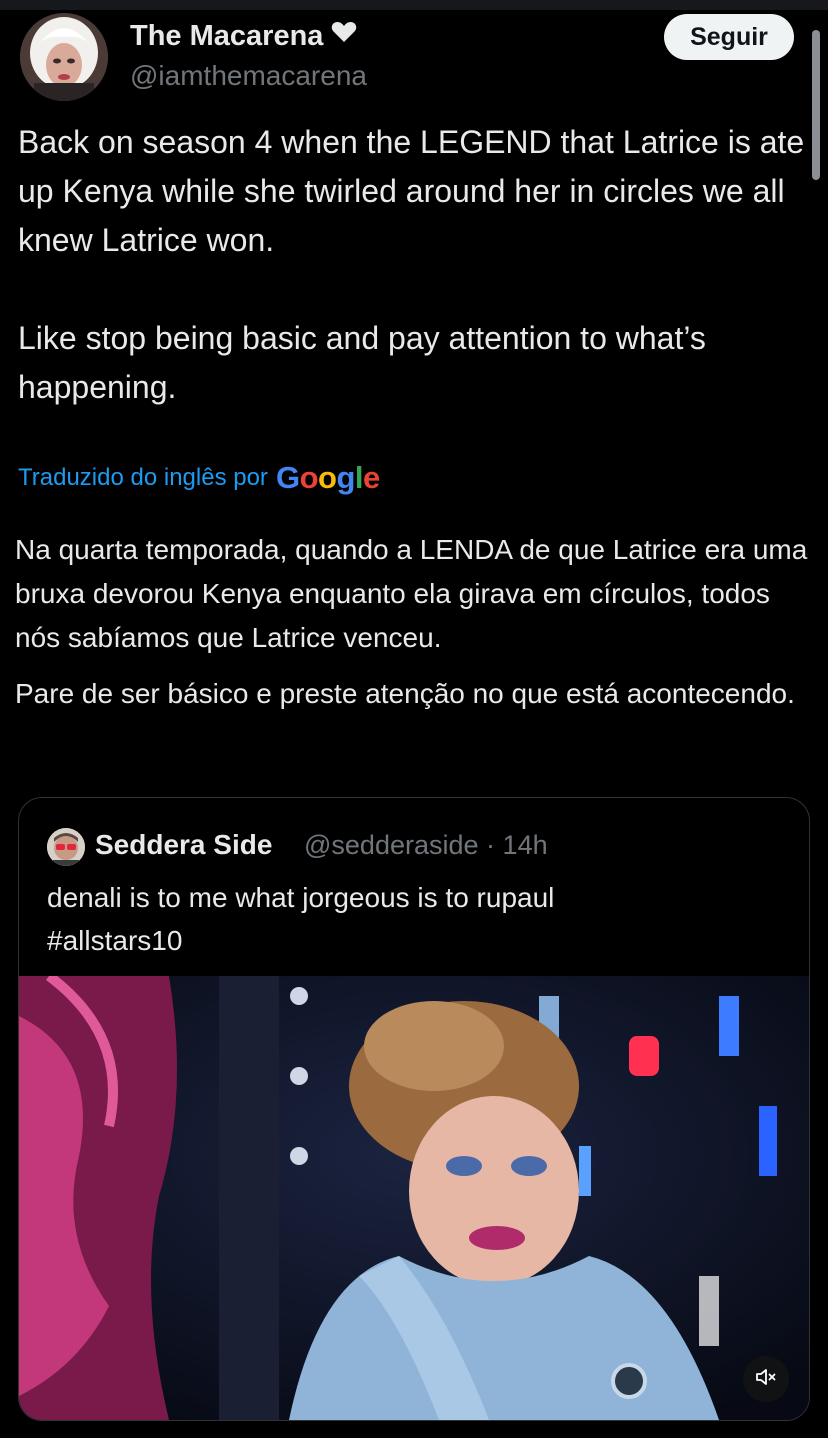 This screenshot has width=828, height=1438. I want to click on translation-attribution: Traduzido do inglês por Google, so click(199, 478).